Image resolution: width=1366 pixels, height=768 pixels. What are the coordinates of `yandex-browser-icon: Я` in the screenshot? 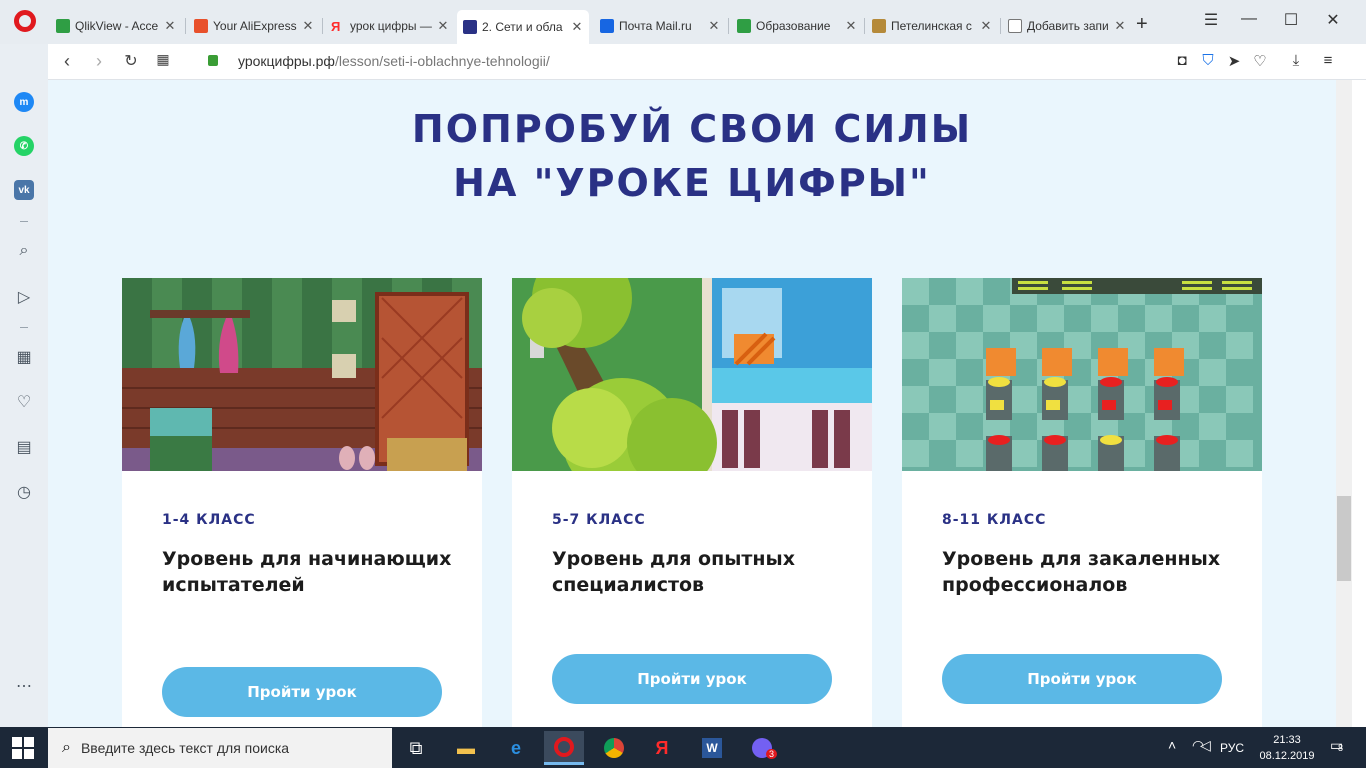 It's located at (662, 748).